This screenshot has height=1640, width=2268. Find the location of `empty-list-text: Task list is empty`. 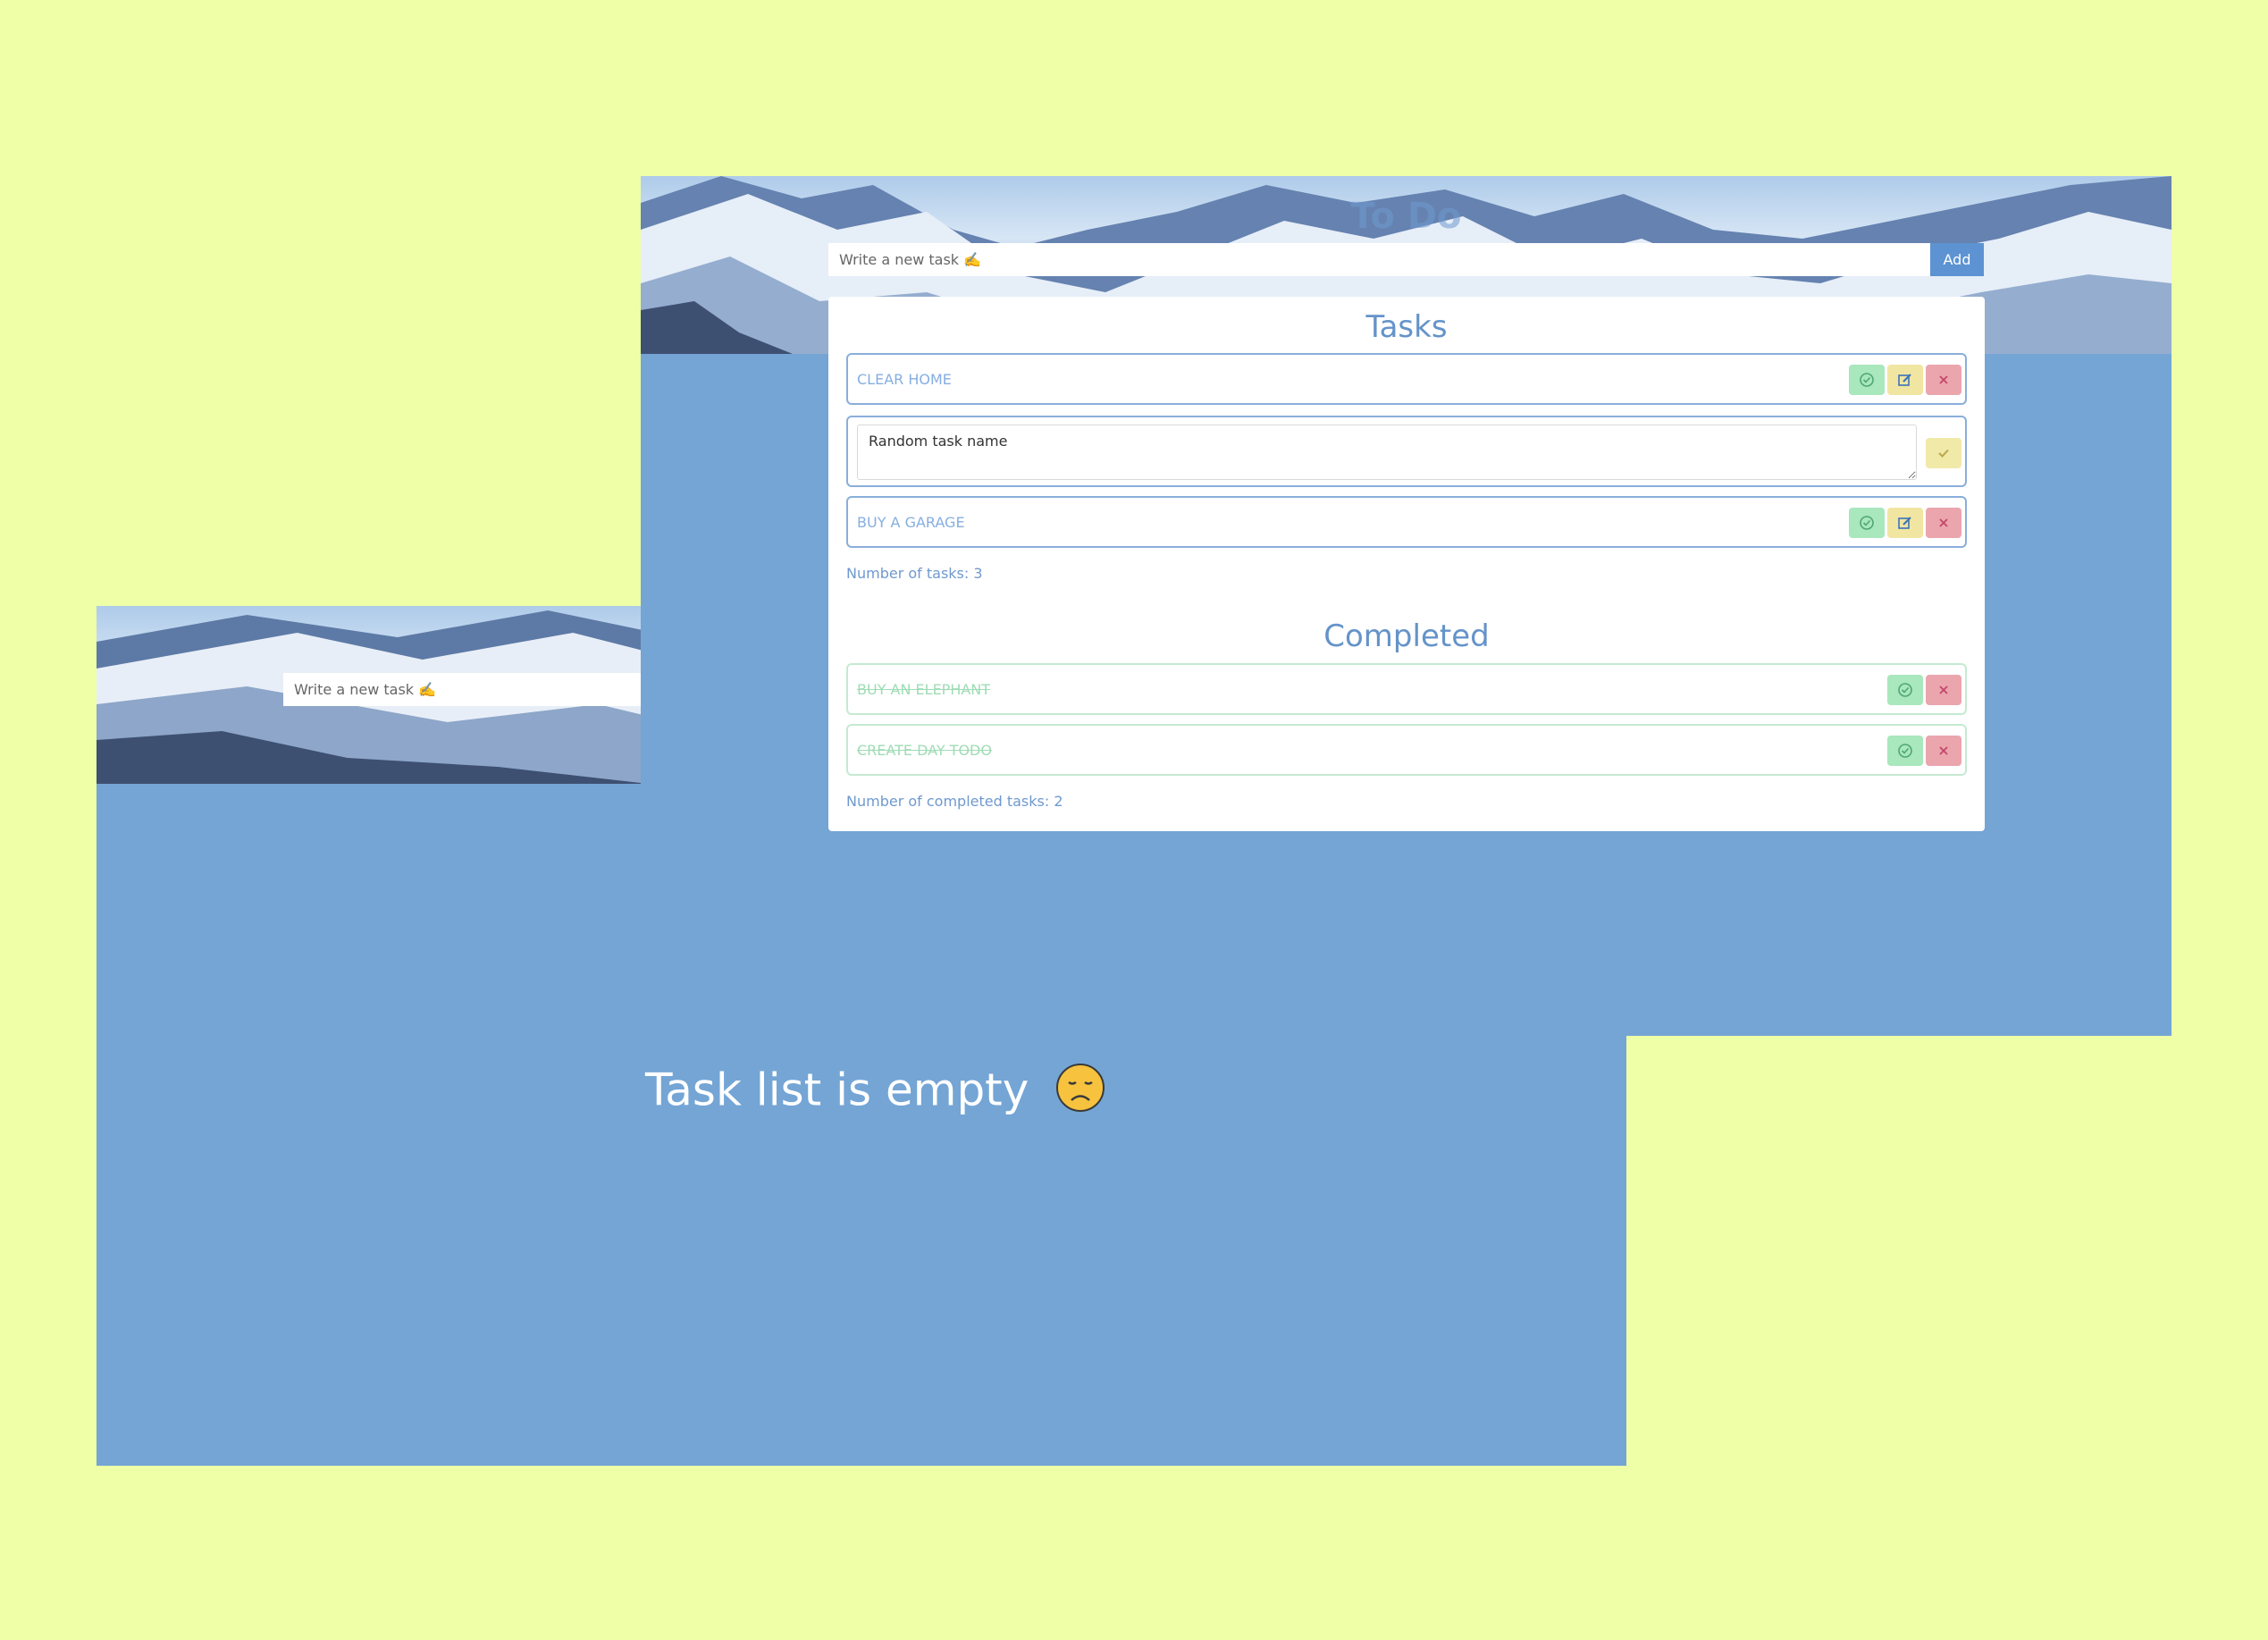

empty-list-text: Task list is empty is located at coordinates (837, 1090).